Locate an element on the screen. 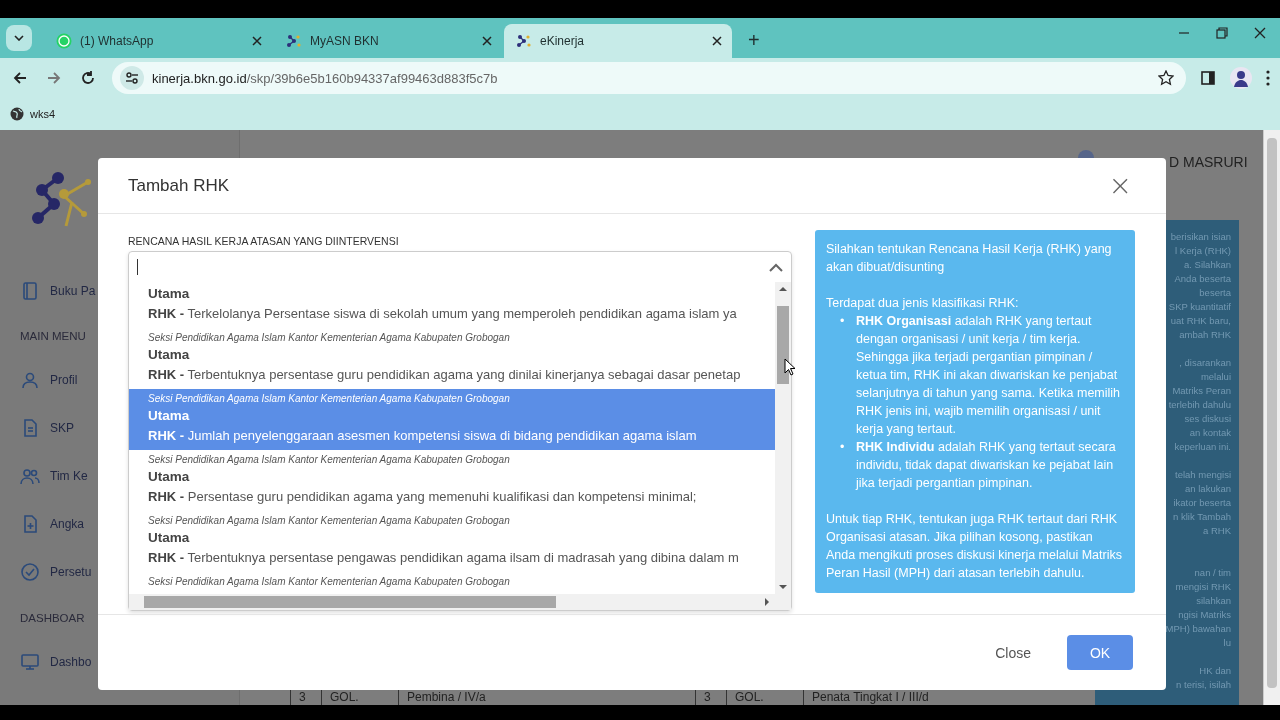 This screenshot has height=720, width=1280. tab-search-button is located at coordinates (19, 38).